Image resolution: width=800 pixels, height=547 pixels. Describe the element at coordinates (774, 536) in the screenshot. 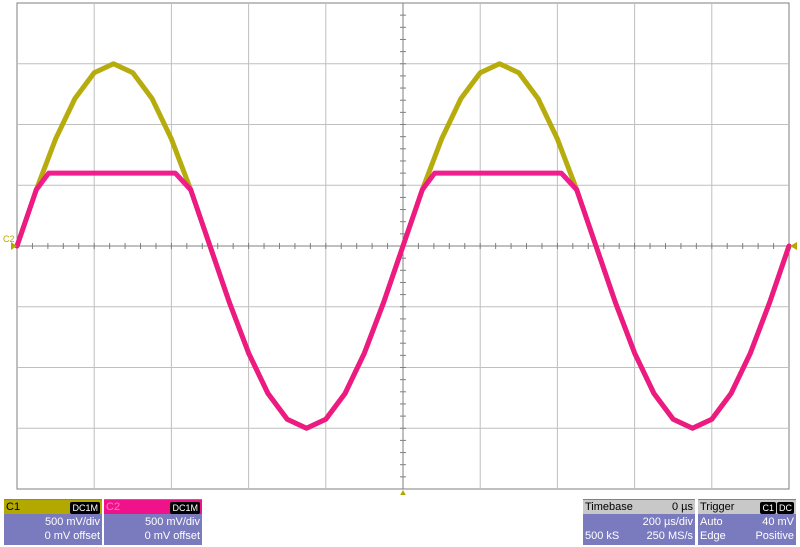

I see `trigger-slope: Positive` at that location.